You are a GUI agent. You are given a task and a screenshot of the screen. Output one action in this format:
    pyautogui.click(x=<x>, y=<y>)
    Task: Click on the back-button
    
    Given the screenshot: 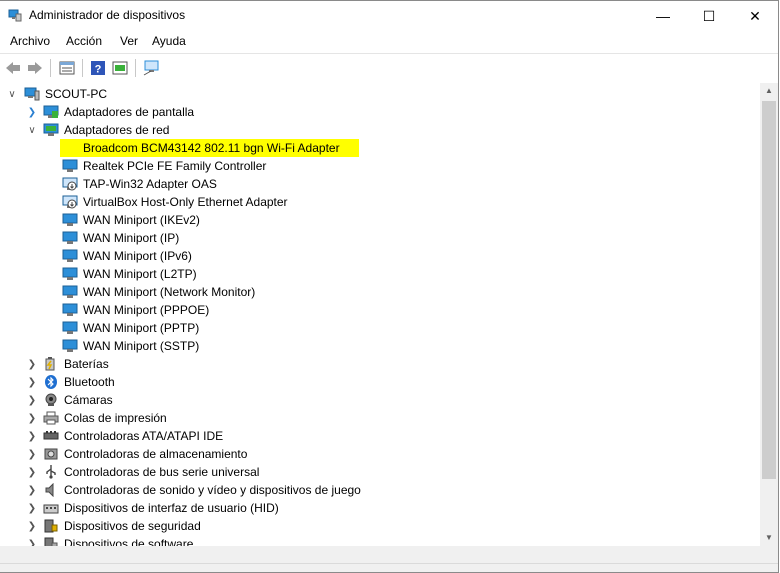 What is the action you would take?
    pyautogui.click(x=13, y=68)
    